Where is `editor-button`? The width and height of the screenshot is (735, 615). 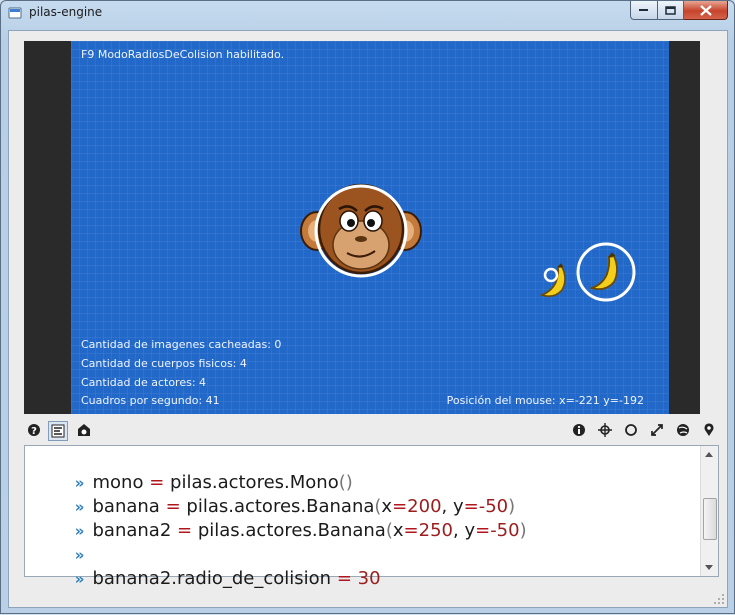 editor-button is located at coordinates (58, 431).